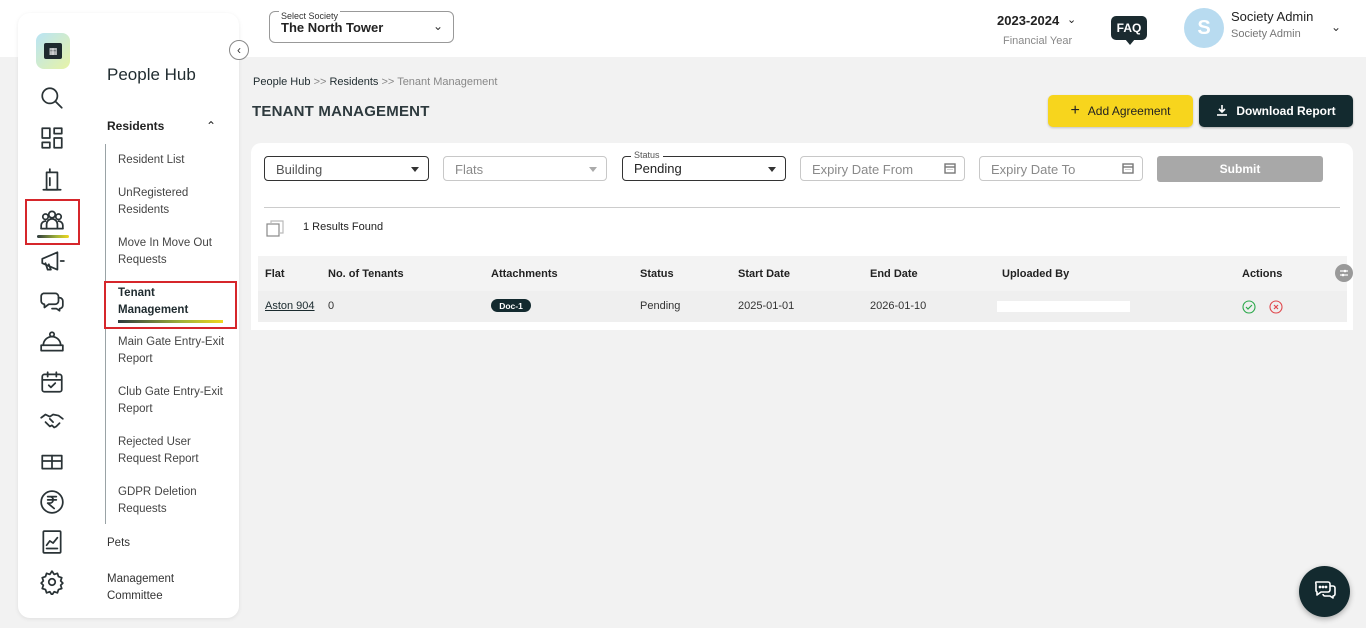 The image size is (1366, 628). What do you see at coordinates (52, 98) in the screenshot?
I see `search-icon` at bounding box center [52, 98].